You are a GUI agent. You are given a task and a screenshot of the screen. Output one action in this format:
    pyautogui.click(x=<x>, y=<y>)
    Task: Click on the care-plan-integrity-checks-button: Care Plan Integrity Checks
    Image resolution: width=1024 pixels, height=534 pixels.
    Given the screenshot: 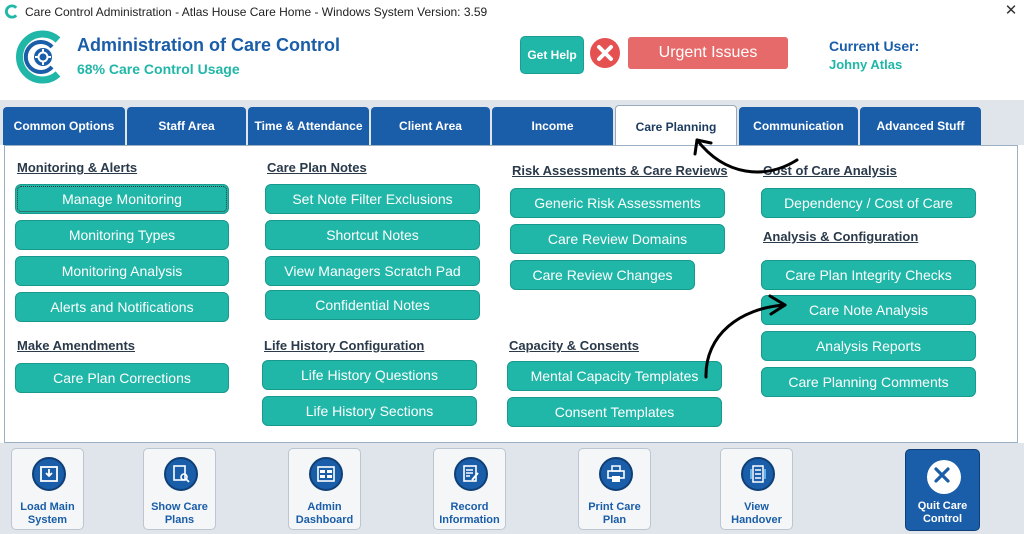 What is the action you would take?
    pyautogui.click(x=868, y=275)
    